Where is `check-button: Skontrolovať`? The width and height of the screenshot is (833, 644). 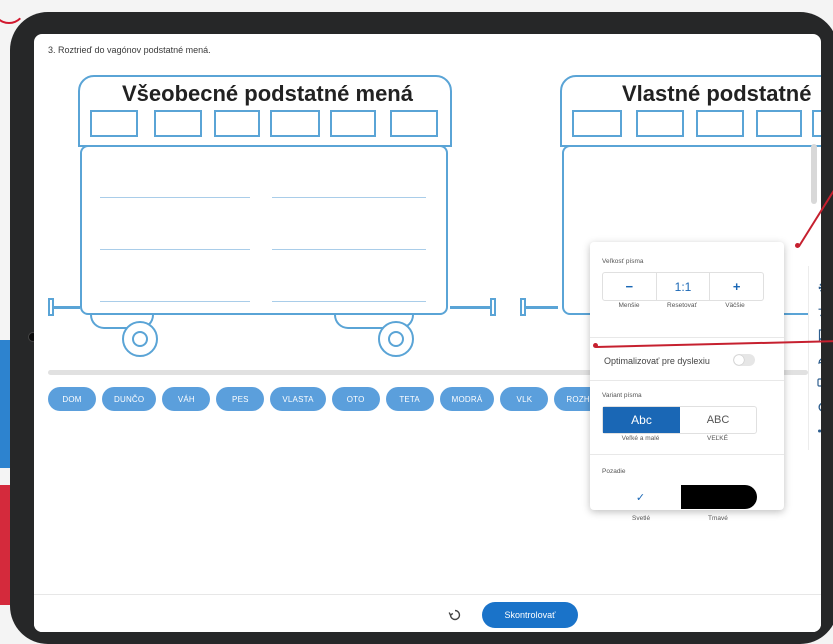 check-button: Skontrolovať is located at coordinates (530, 615).